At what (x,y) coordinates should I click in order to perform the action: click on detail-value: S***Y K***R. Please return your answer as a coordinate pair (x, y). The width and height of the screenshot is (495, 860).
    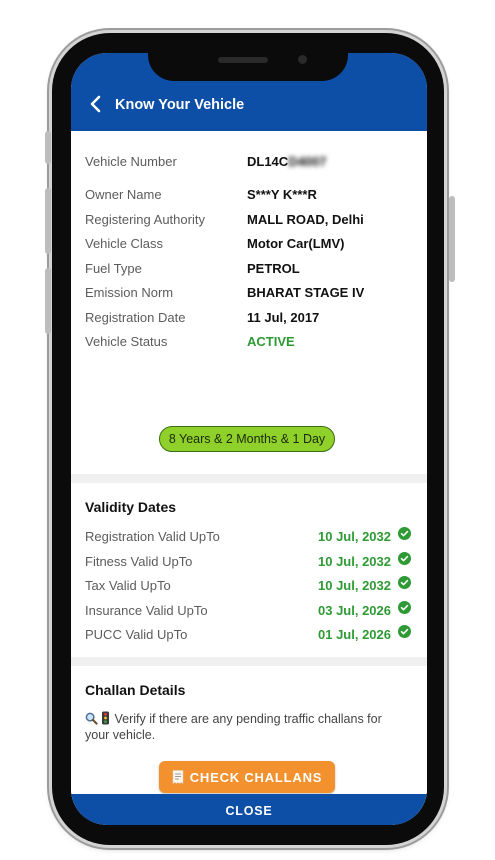
    Looking at the image, I should click on (282, 194).